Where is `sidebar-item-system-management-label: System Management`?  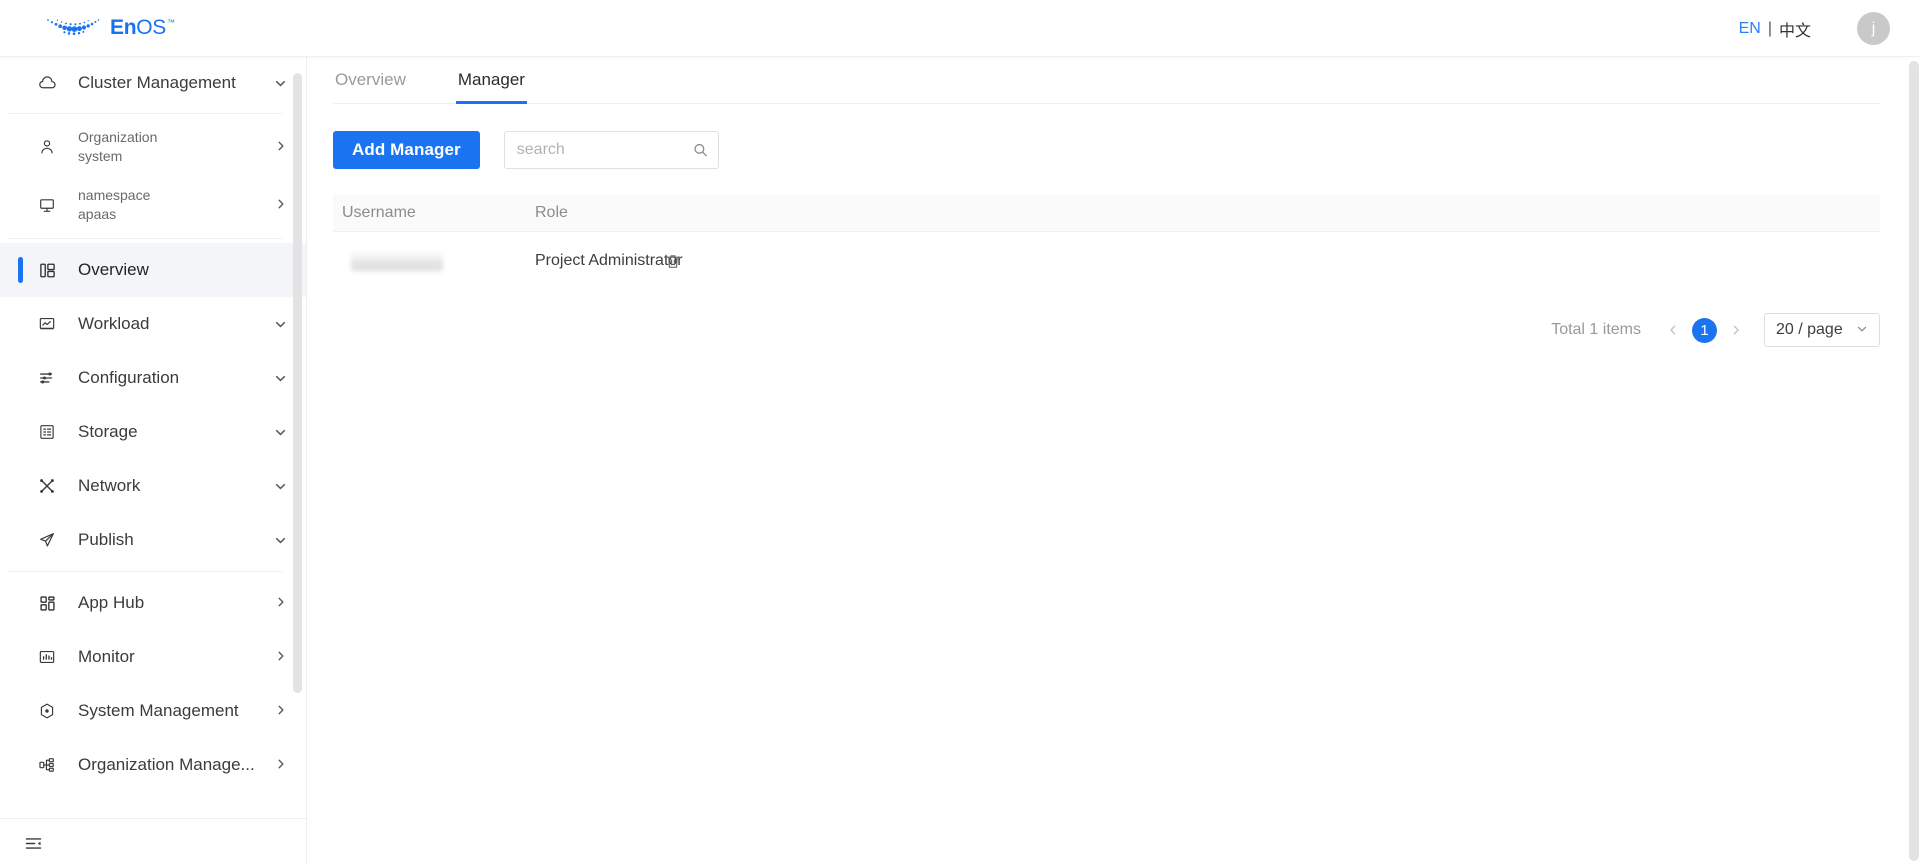 sidebar-item-system-management-label: System Management is located at coordinates (158, 710).